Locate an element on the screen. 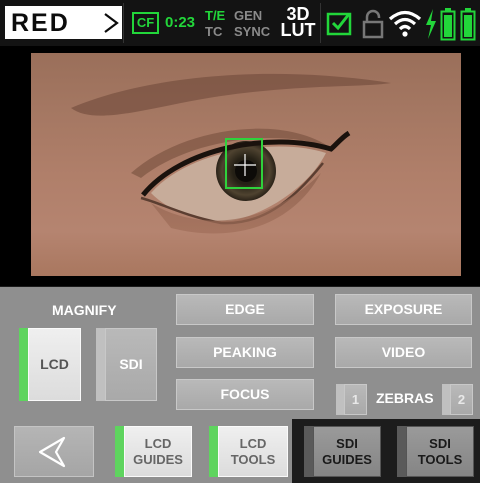 This screenshot has height=483, width=480. exposure-button: EXPOSURE is located at coordinates (403, 309).